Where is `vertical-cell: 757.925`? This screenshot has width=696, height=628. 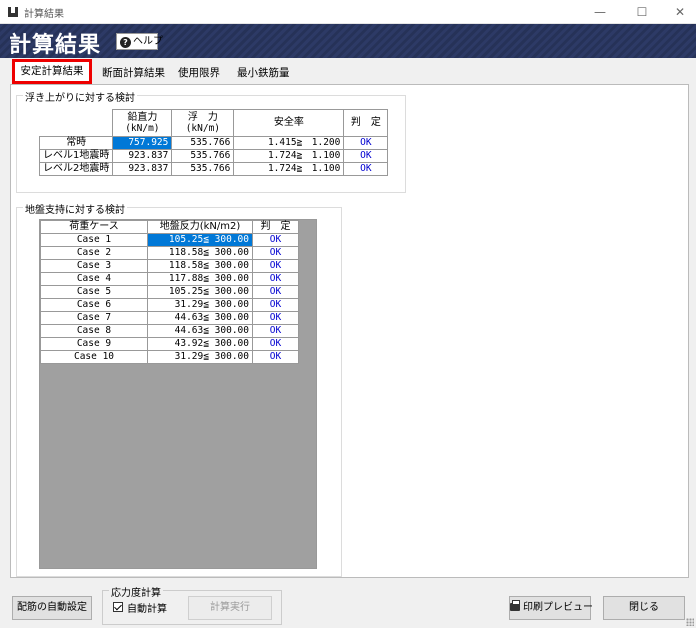
vertical-cell: 757.925 is located at coordinates (142, 143).